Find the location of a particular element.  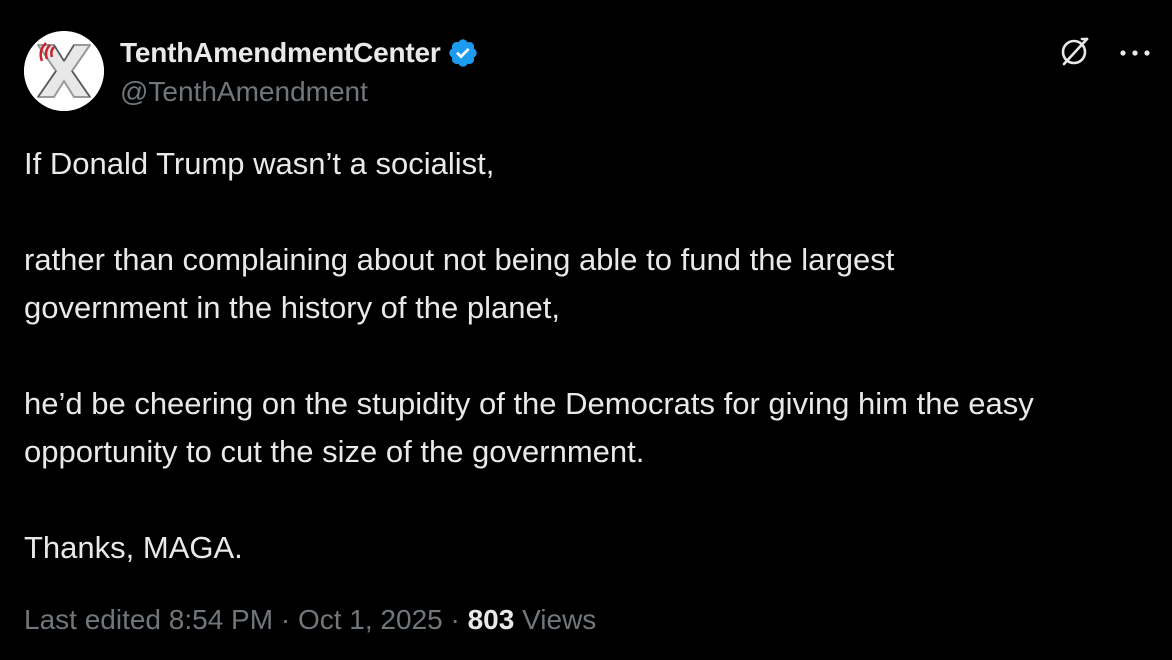

edited-label: Last edited is located at coordinates (92, 619).